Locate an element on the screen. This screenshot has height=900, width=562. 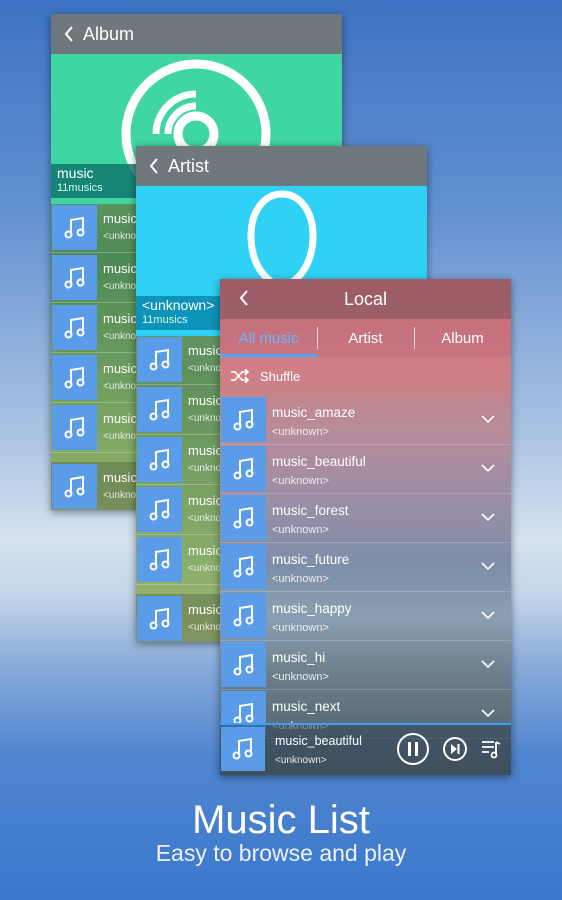
tab-album: Album is located at coordinates (462, 338).